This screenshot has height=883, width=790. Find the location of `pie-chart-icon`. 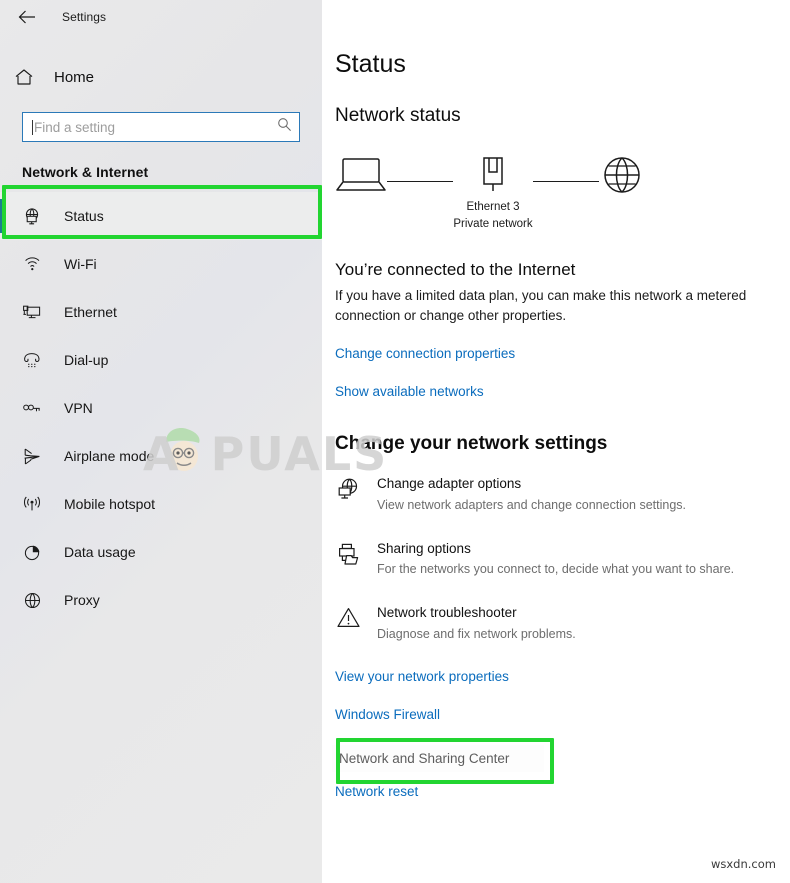

pie-chart-icon is located at coordinates (32, 552).